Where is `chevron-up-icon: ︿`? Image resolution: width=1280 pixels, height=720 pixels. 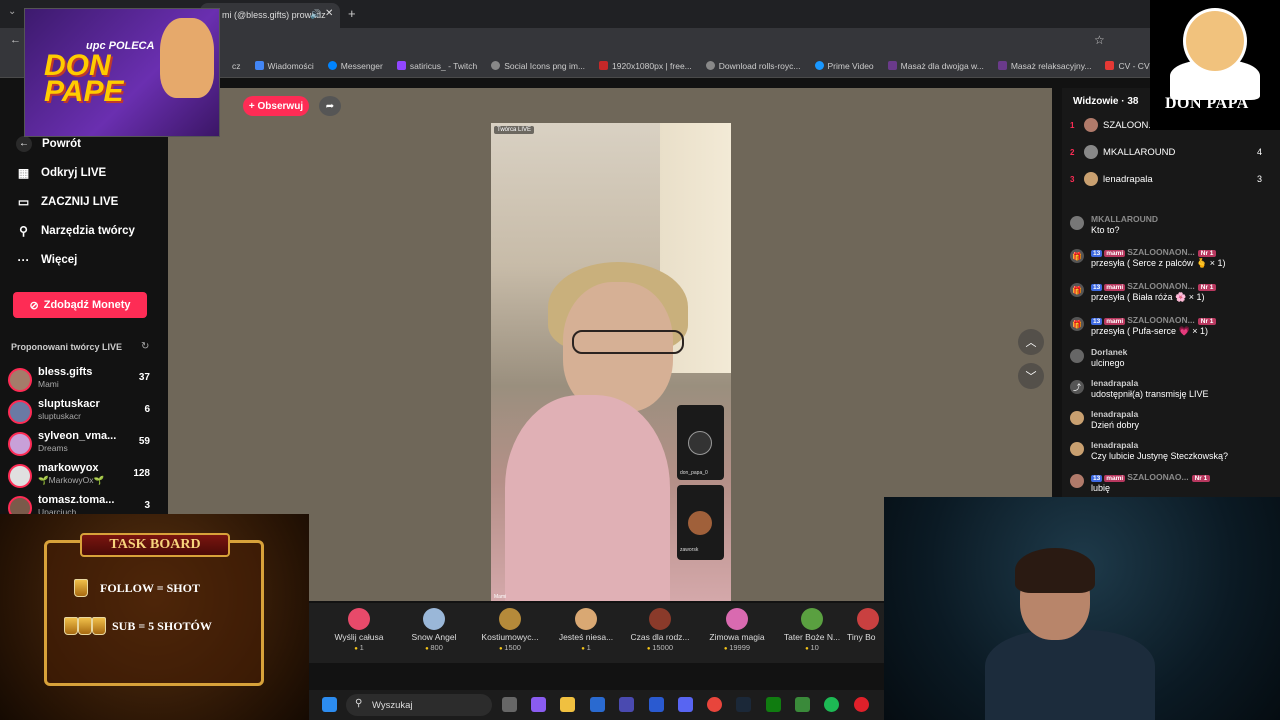 chevron-up-icon: ︿ is located at coordinates (1031, 343).